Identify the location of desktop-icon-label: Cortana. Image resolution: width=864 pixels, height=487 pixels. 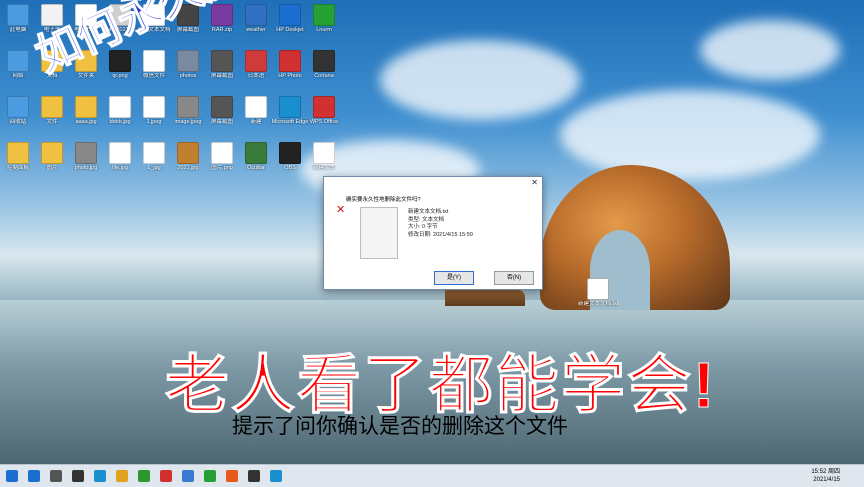
(324, 76).